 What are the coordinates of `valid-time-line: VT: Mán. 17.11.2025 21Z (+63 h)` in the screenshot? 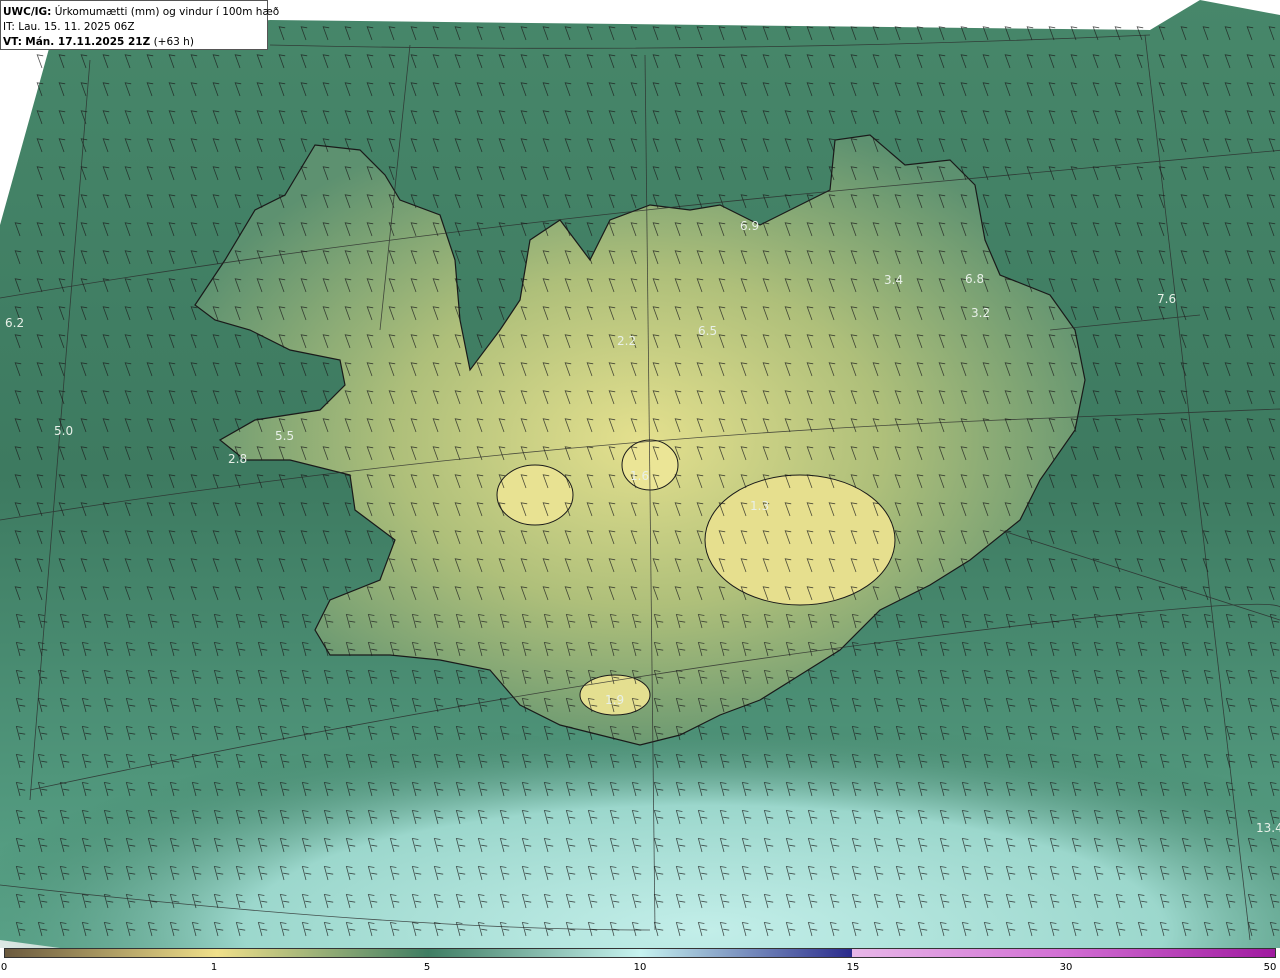 It's located at (134, 42).